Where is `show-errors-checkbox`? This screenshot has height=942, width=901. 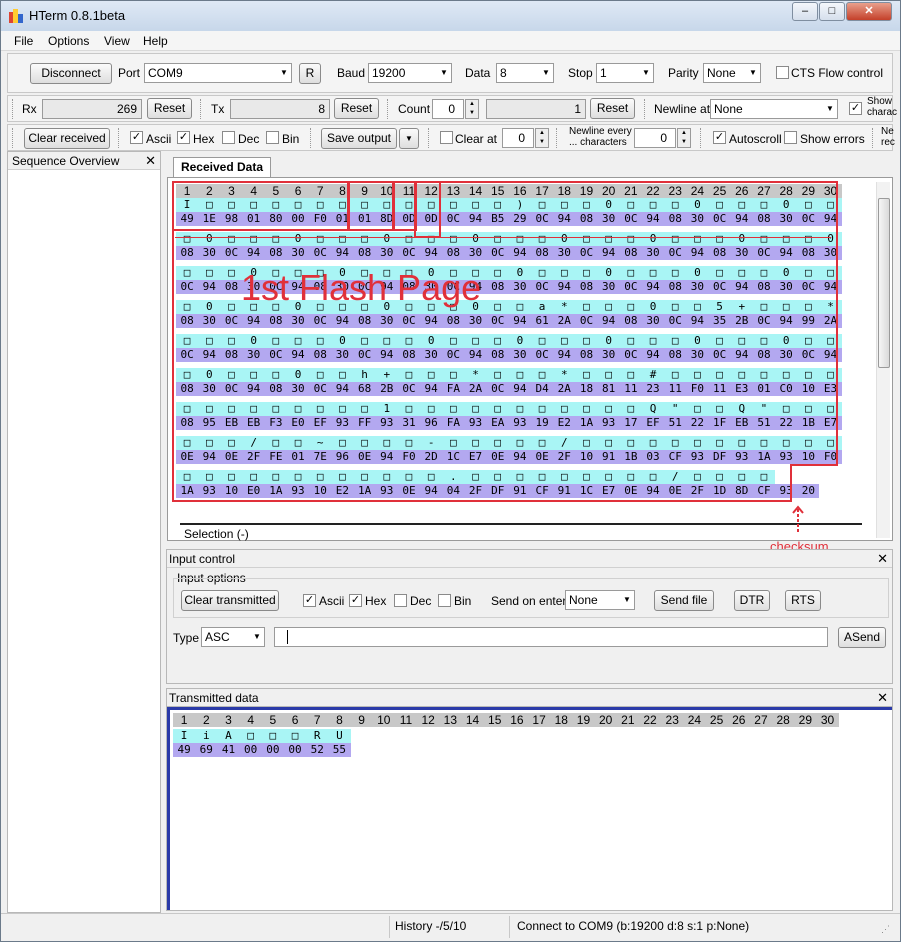 show-errors-checkbox is located at coordinates (790, 137).